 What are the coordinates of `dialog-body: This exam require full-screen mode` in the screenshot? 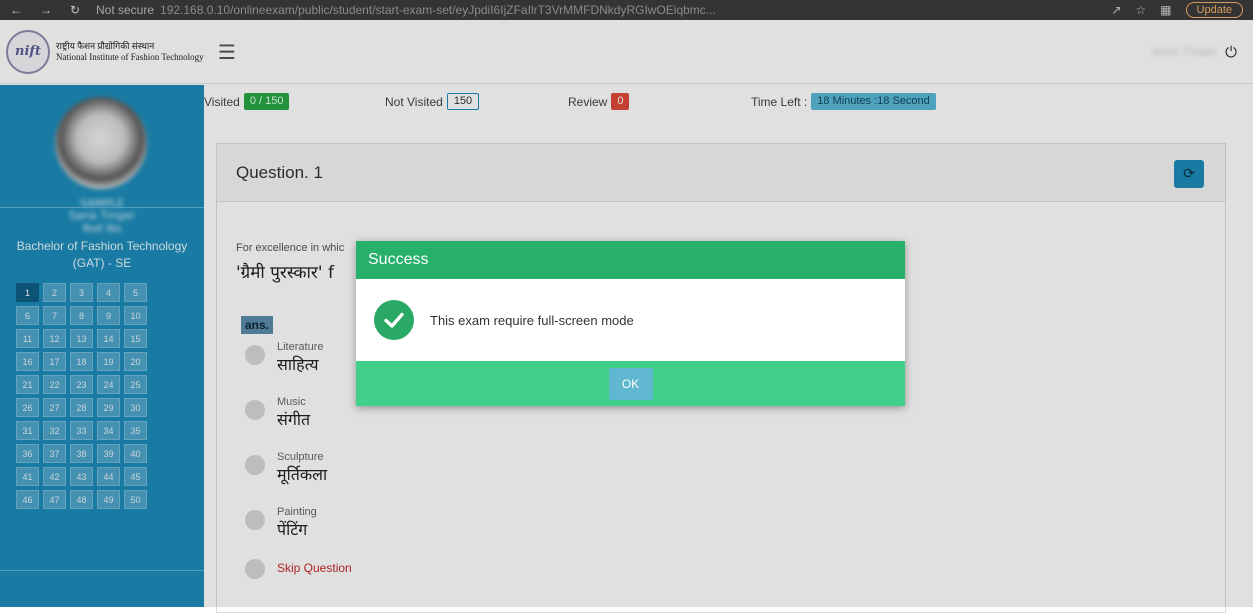 It's located at (630, 320).